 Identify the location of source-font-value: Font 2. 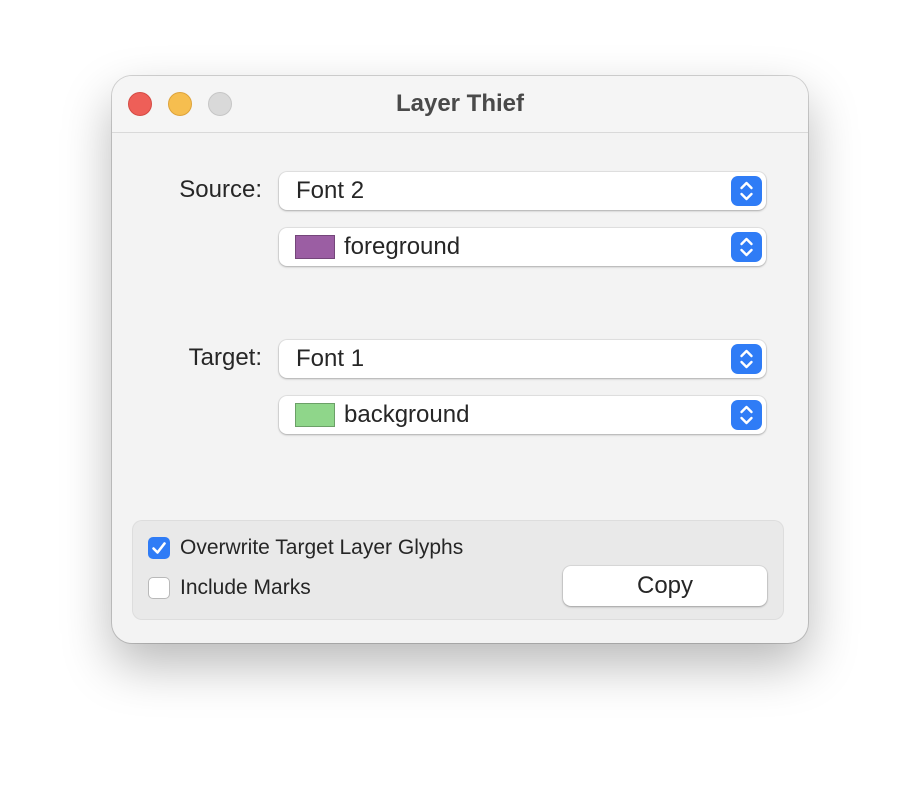
(330, 190).